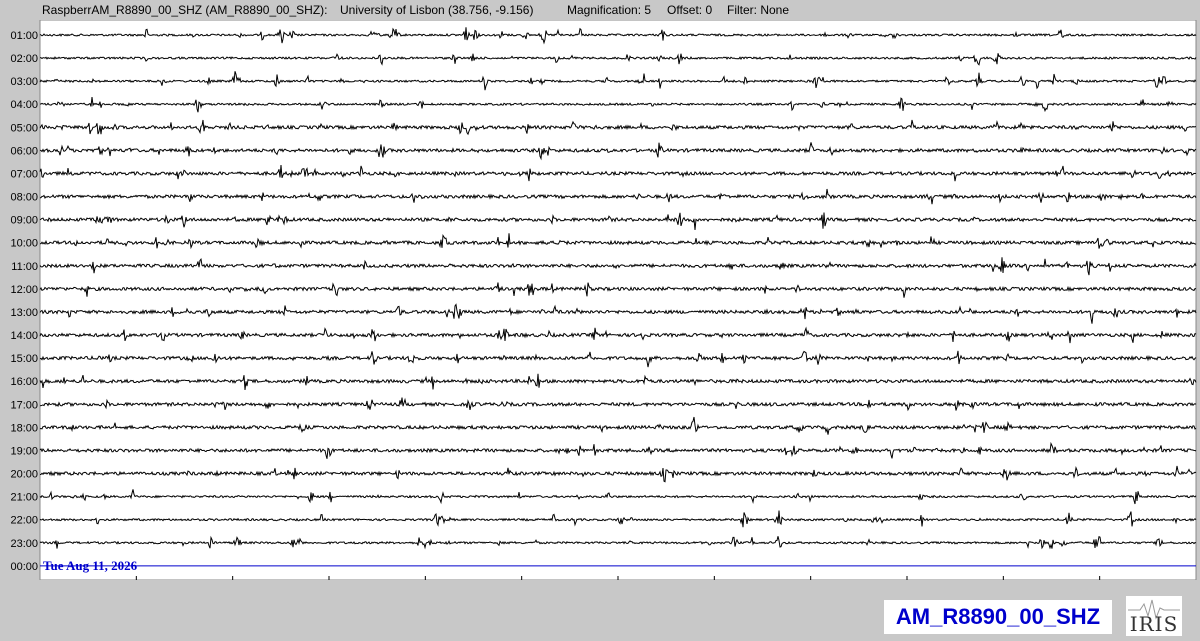  Describe the element at coordinates (24, 521) in the screenshot. I see `row-label: 22:00` at that location.